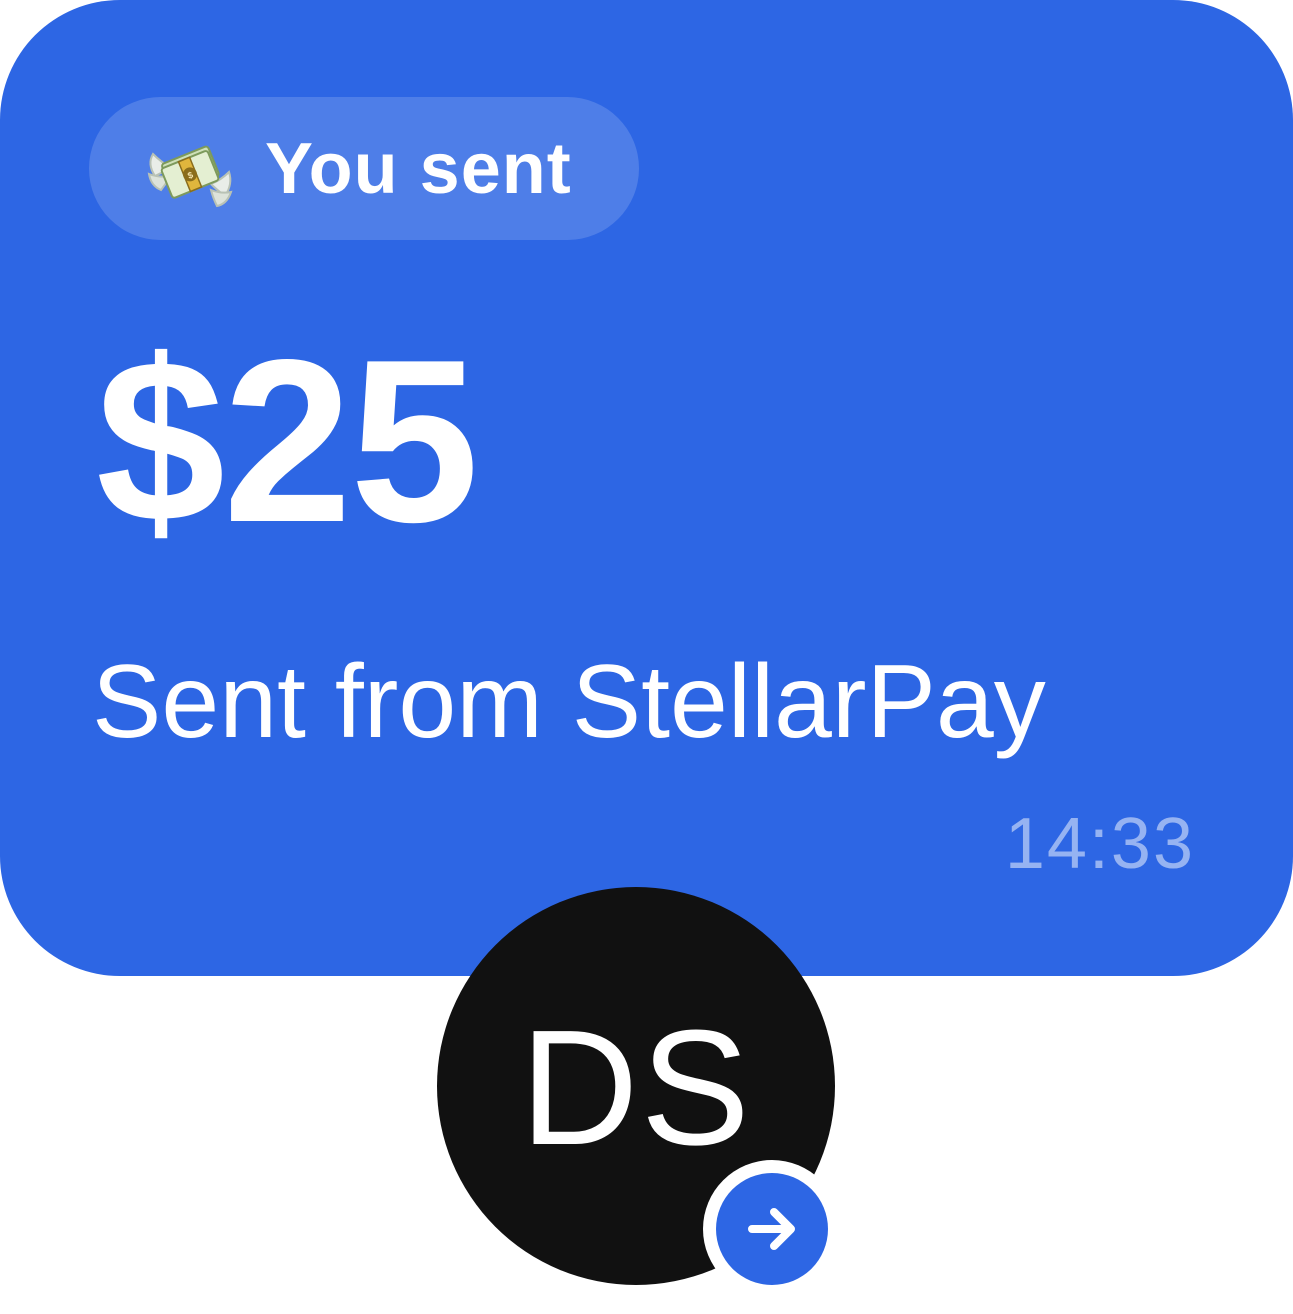 The image size is (1293, 1314). Describe the element at coordinates (569, 702) in the screenshot. I see `payment-note: Sent from StellarPay` at that location.